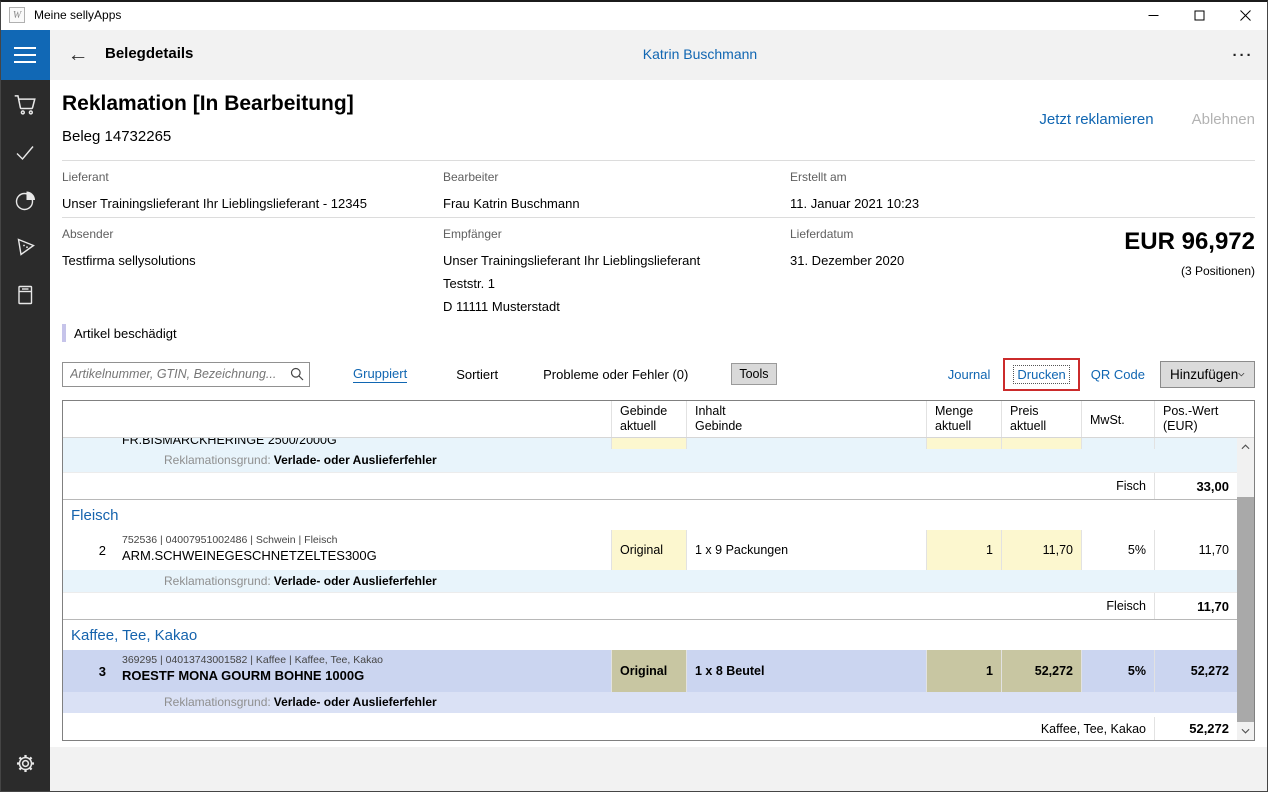 The width and height of the screenshot is (1268, 792). What do you see at coordinates (650, 606) in the screenshot?
I see `group-total-row-fleisch: Fleisch 11,70` at bounding box center [650, 606].